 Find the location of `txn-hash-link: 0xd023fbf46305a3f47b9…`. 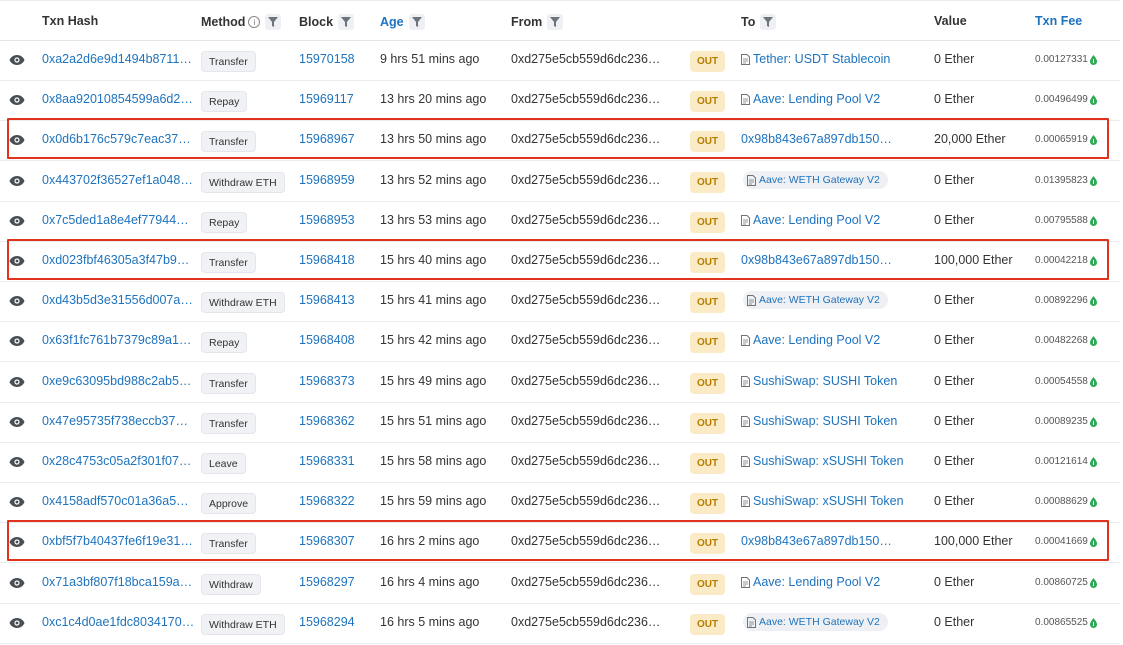

txn-hash-link: 0xd023fbf46305a3f47b9… is located at coordinates (115, 260).